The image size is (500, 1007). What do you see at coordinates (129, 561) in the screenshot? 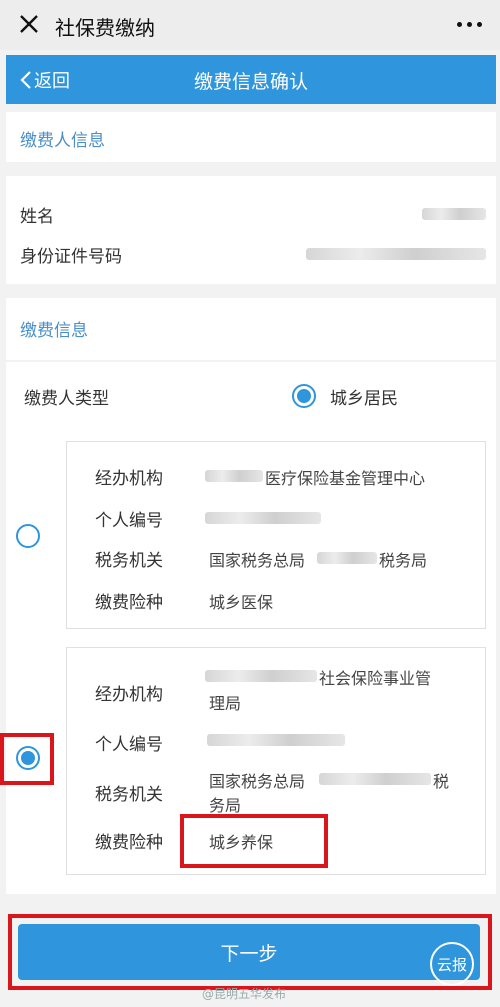
I see `option1-tax-label: 税务机关` at bounding box center [129, 561].